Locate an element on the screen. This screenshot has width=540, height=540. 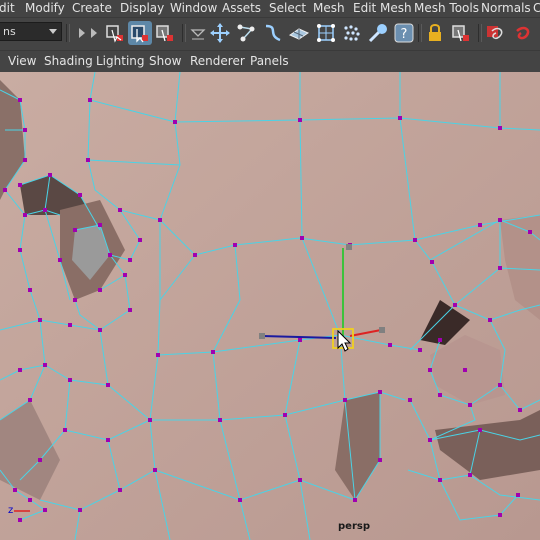
menu-normals: Normals is located at coordinates (506, 8).